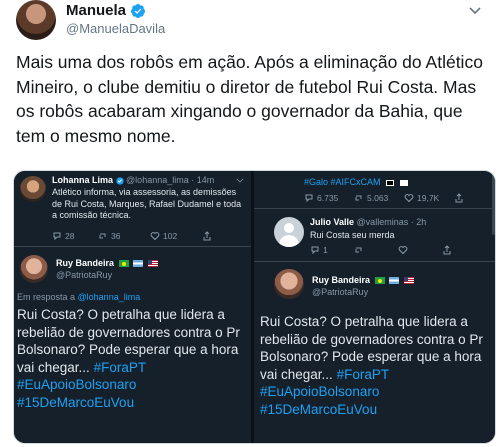 This screenshot has width=500, height=447. Describe the element at coordinates (378, 198) in the screenshot. I see `retweet-count: 5.063` at that location.